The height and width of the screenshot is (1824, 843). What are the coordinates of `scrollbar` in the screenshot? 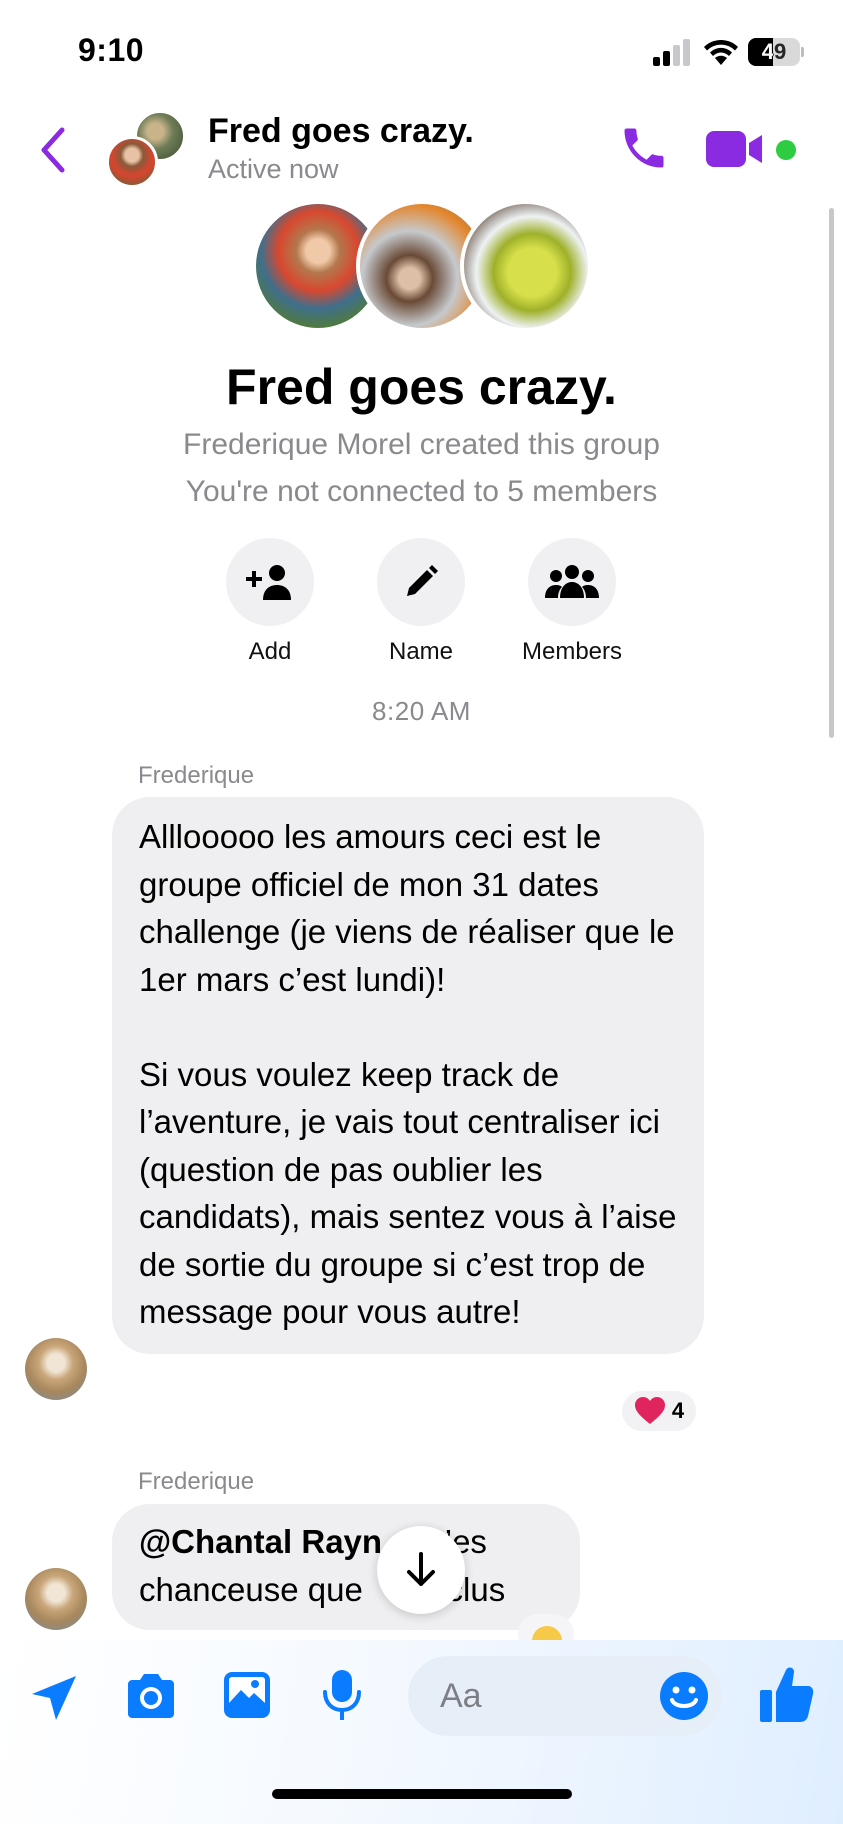 It's located at (831, 473).